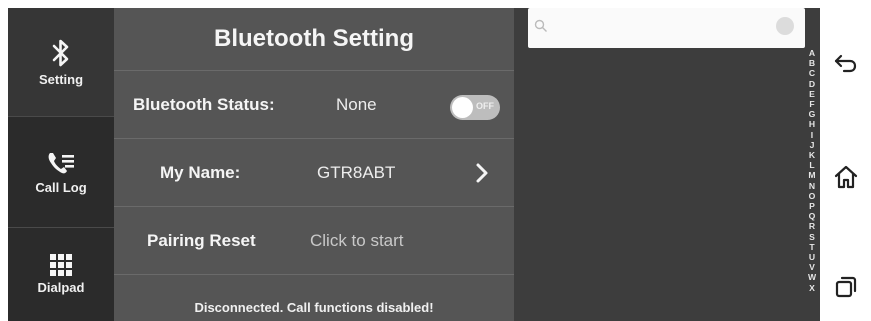  Describe the element at coordinates (475, 107) in the screenshot. I see `bluetooth-toggle: OFF` at that location.